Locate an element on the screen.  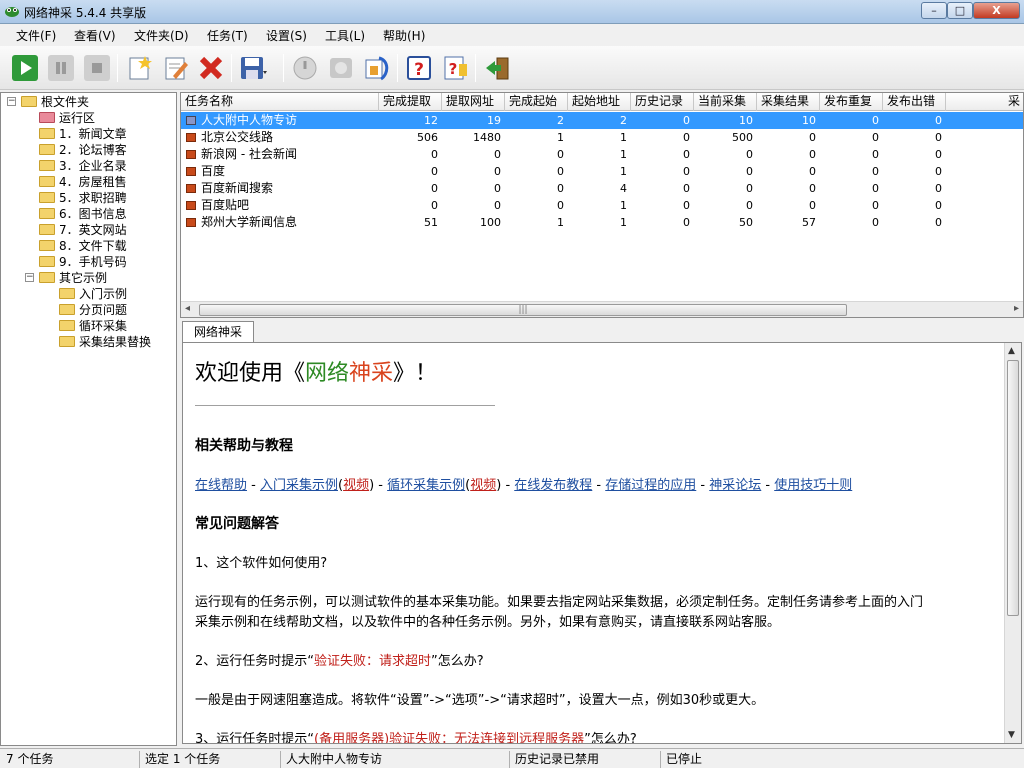
tree-item-english: 7．英文网站 is located at coordinates (83, 230).